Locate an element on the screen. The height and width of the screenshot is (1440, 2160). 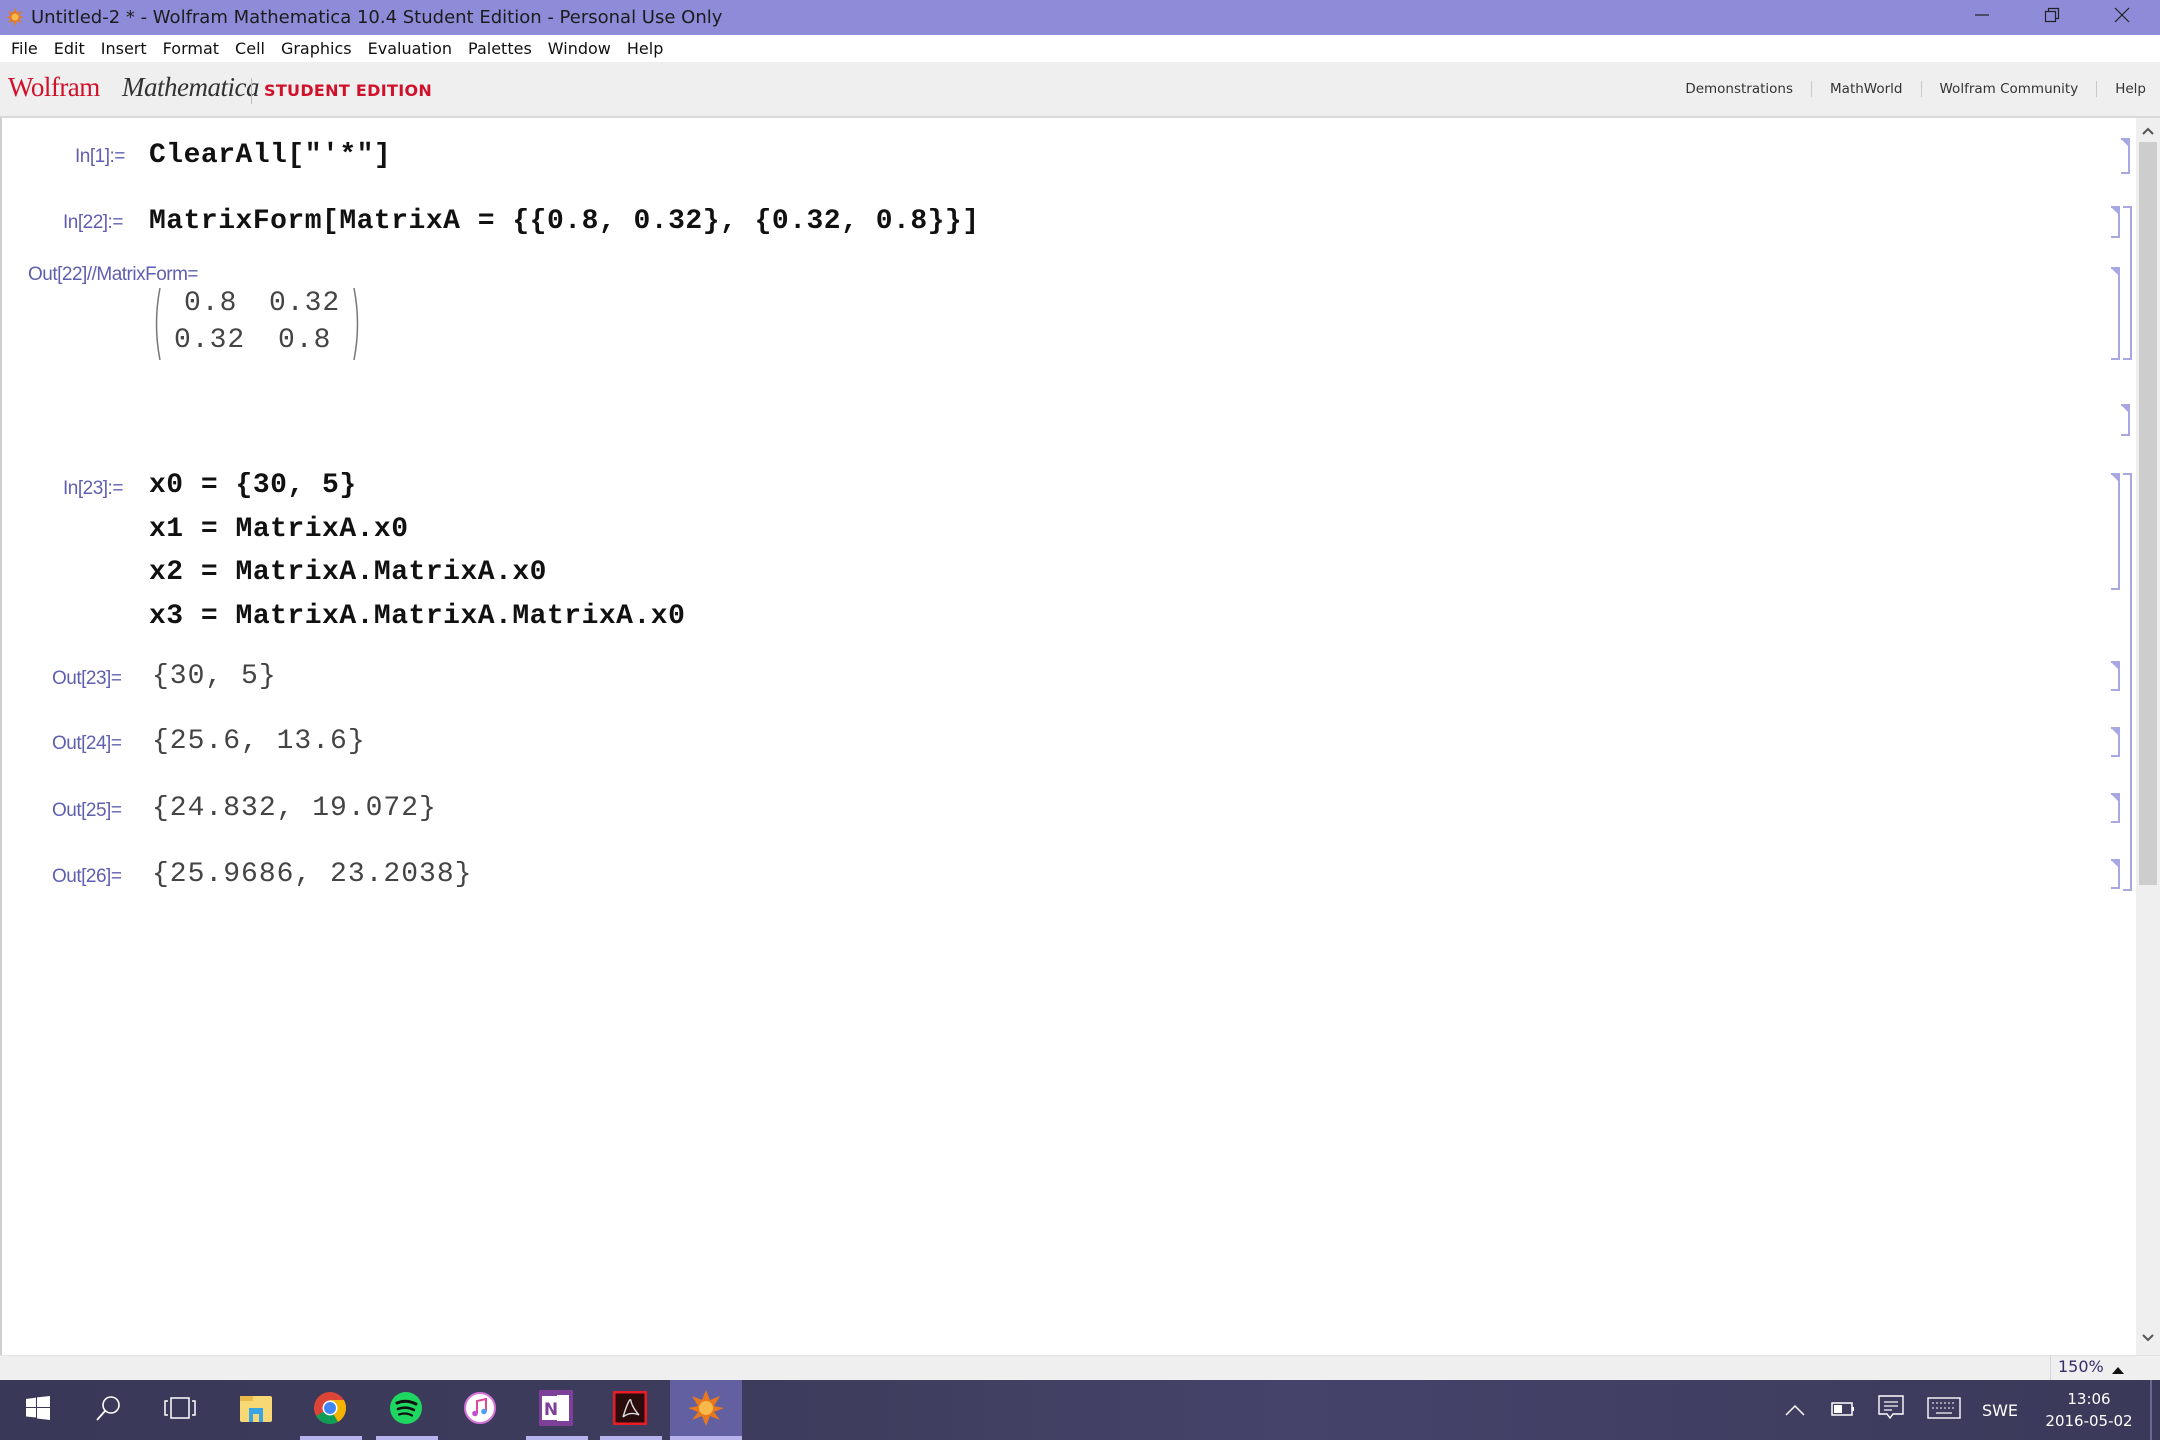
task-view-button is located at coordinates (180, 1410).